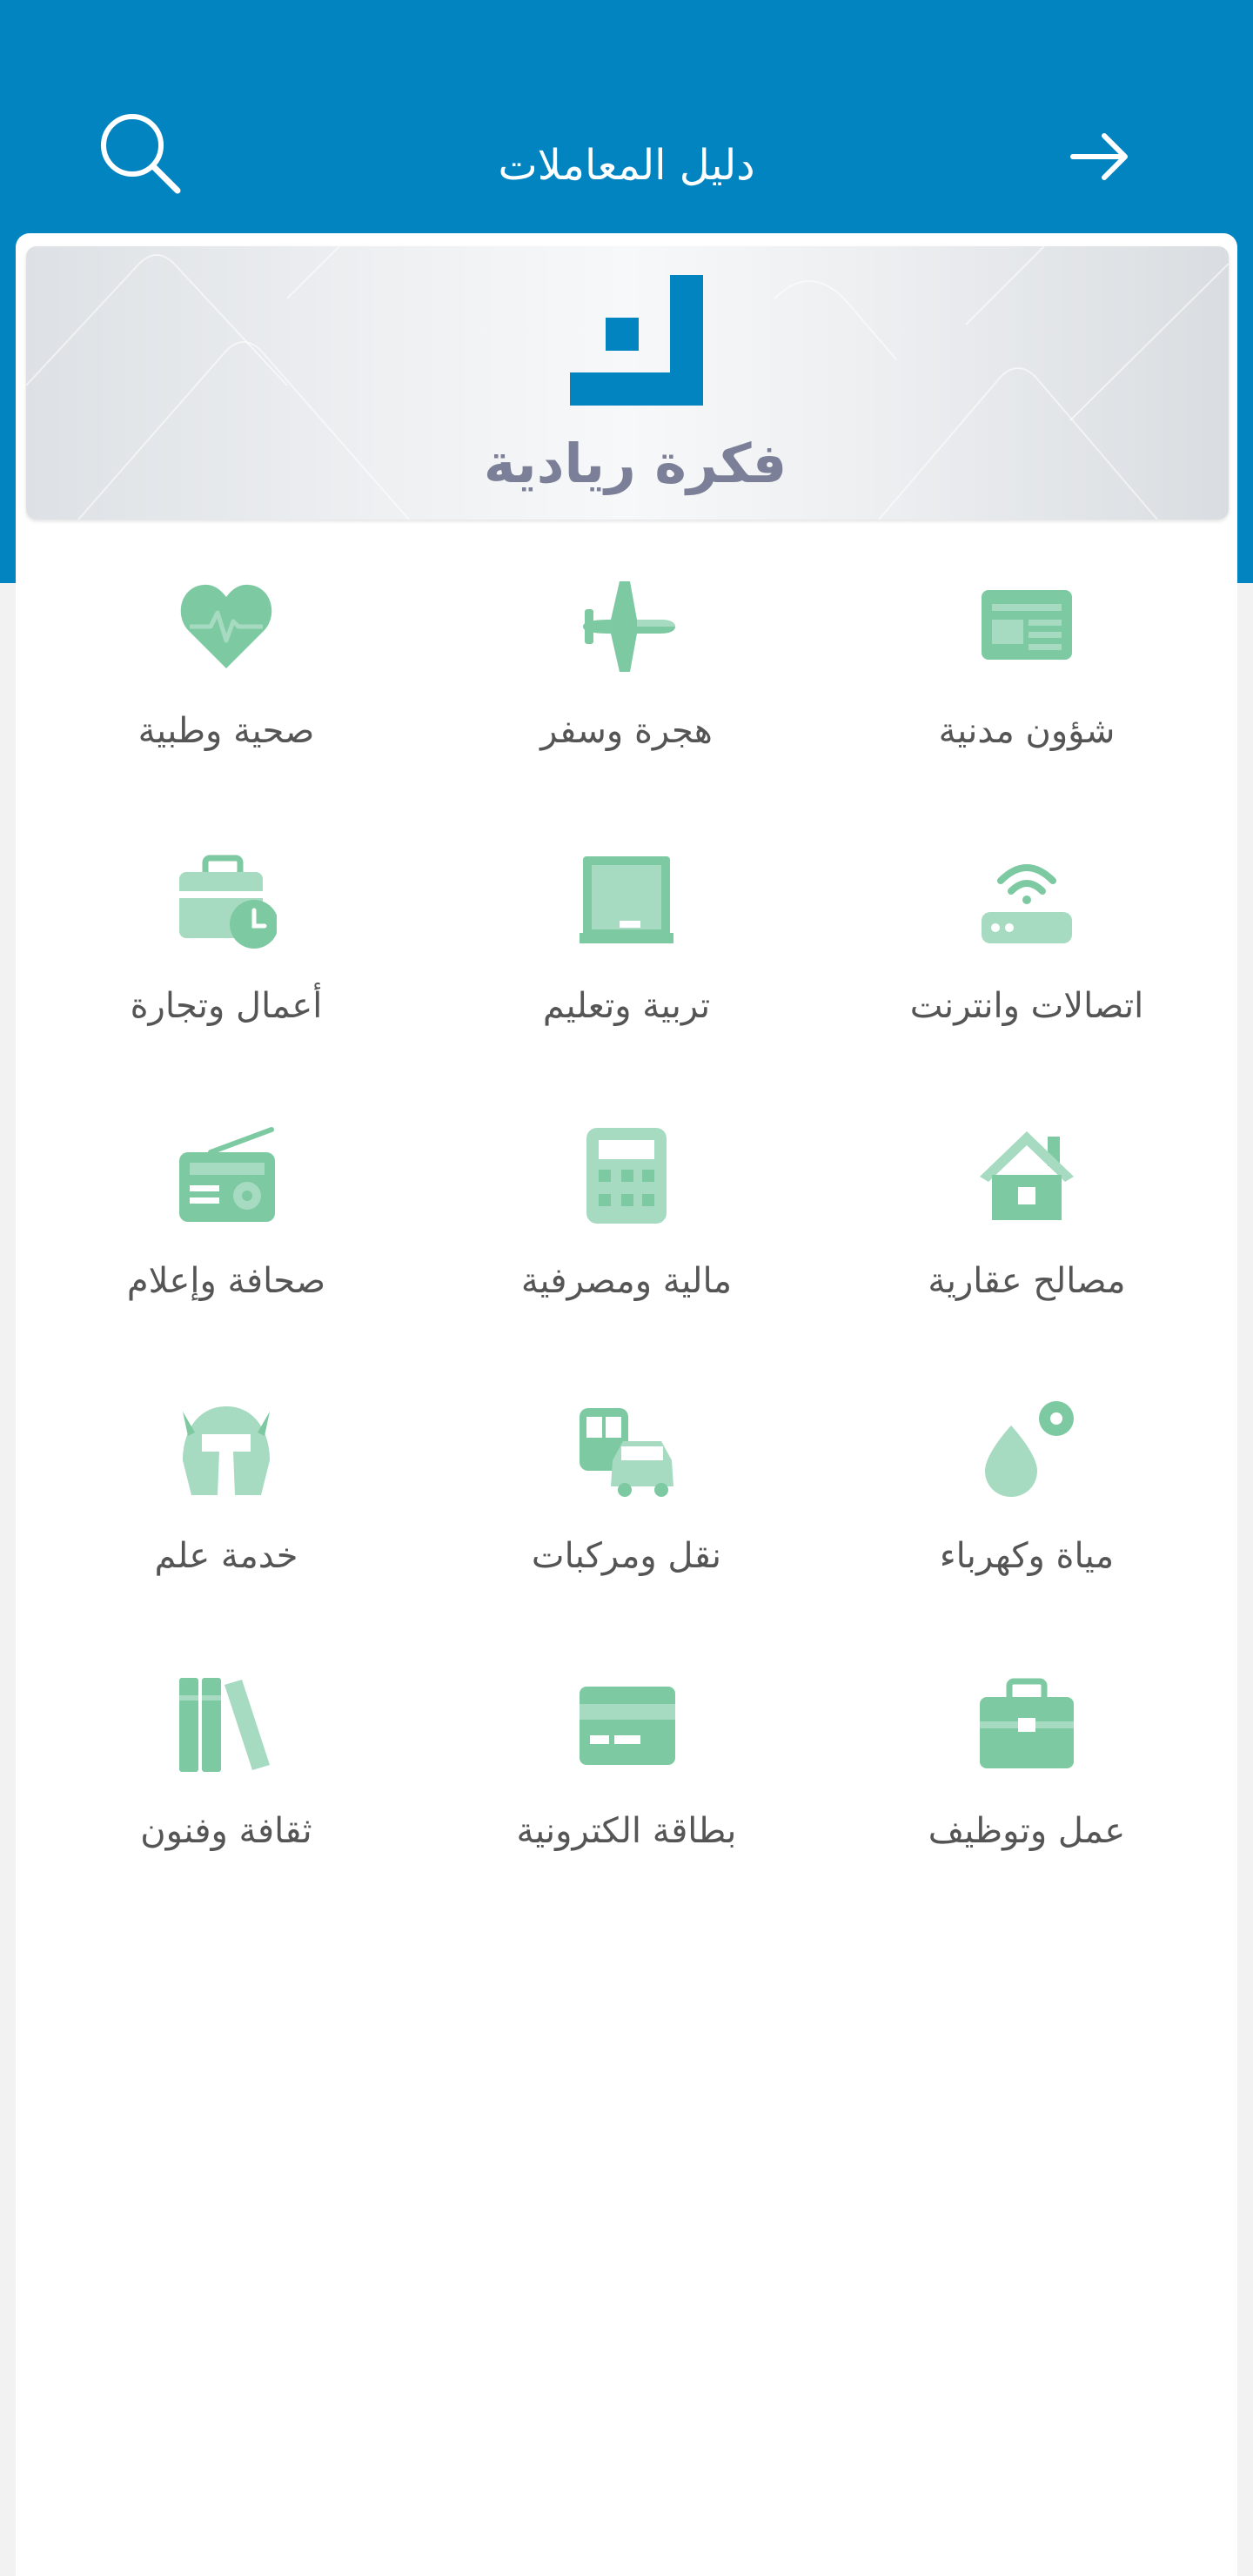 This screenshot has height=2576, width=1253. I want to click on category-label: شؤون مدنية, so click(1027, 731).